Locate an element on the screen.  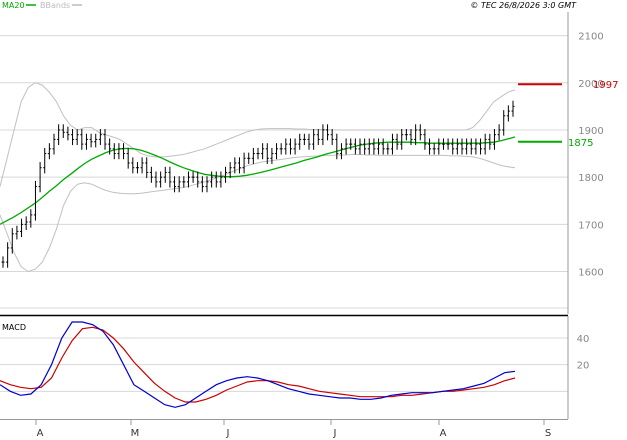
price-tick-label: 1600 is located at coordinates (590, 273).